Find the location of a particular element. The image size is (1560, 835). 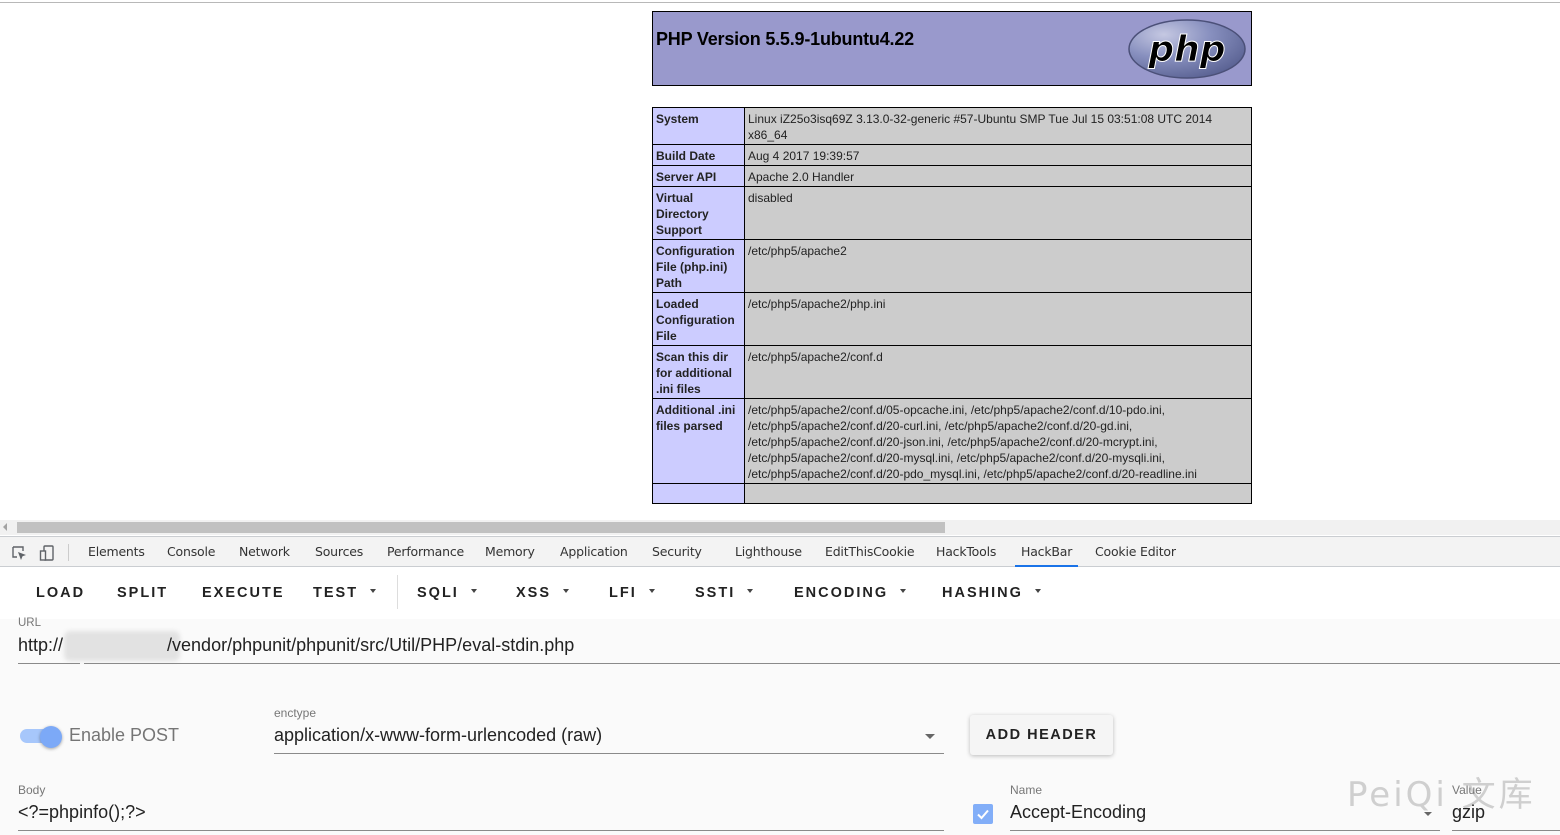

toolbar-lfi-button: LFI is located at coordinates (632, 593).